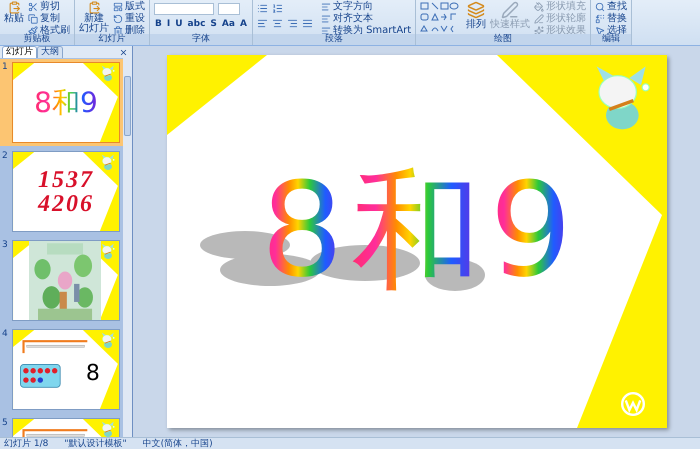 This screenshot has width=700, height=449. I want to click on slide-number: 1, so click(5, 68).